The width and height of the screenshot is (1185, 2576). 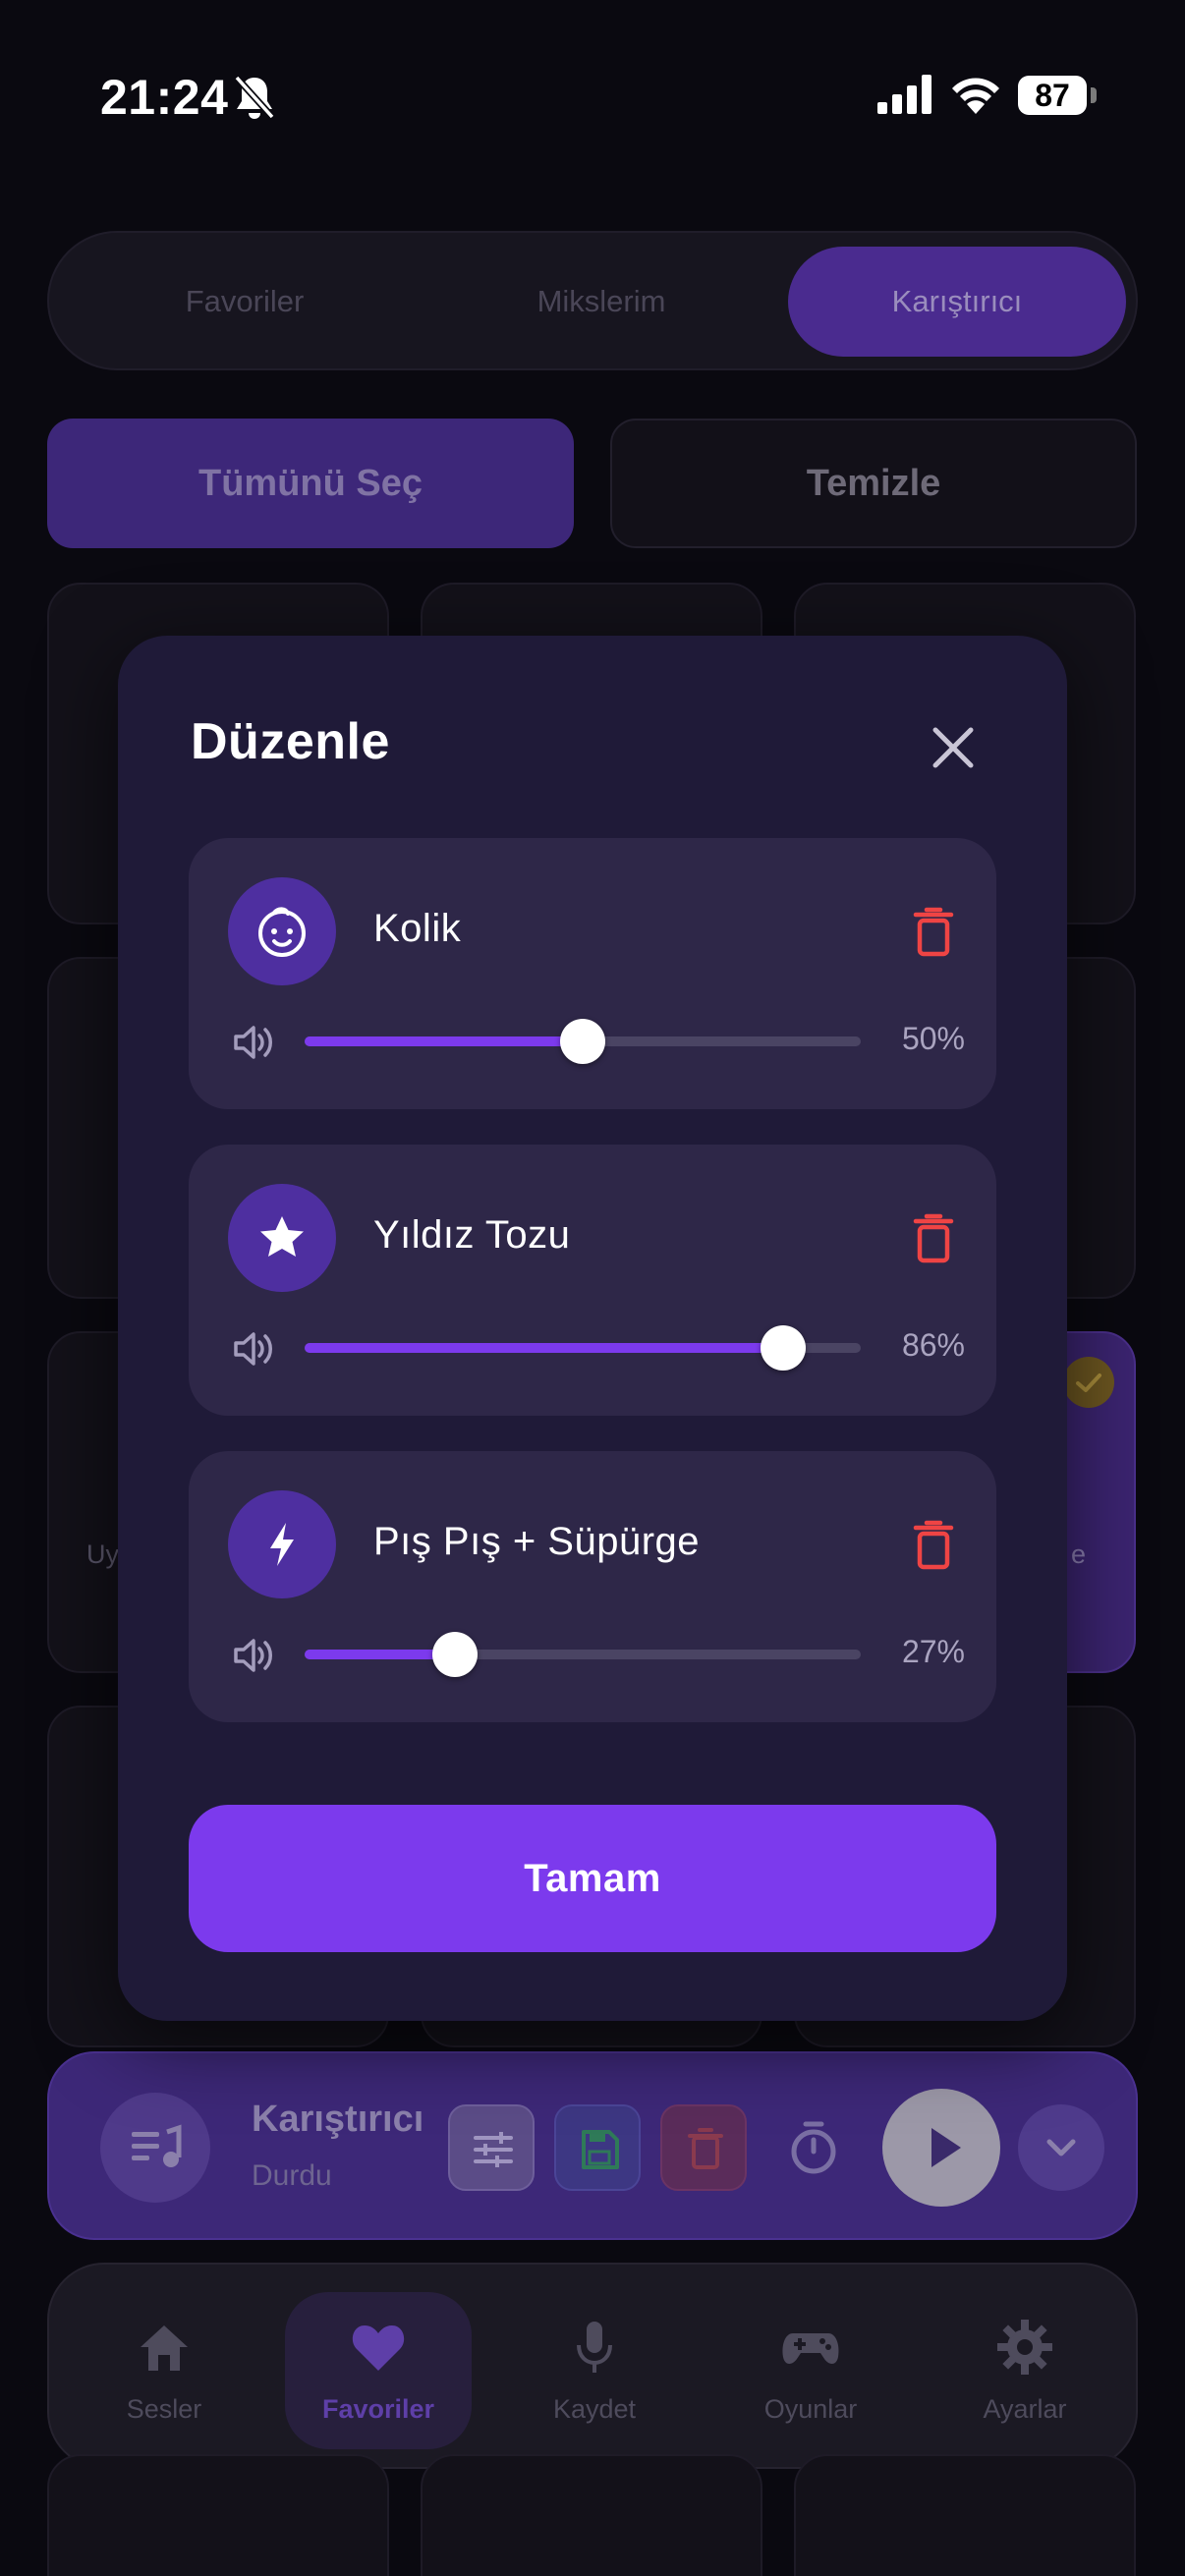 I want to click on sound-name: Pış Pış + Süpürge, so click(x=537, y=1541).